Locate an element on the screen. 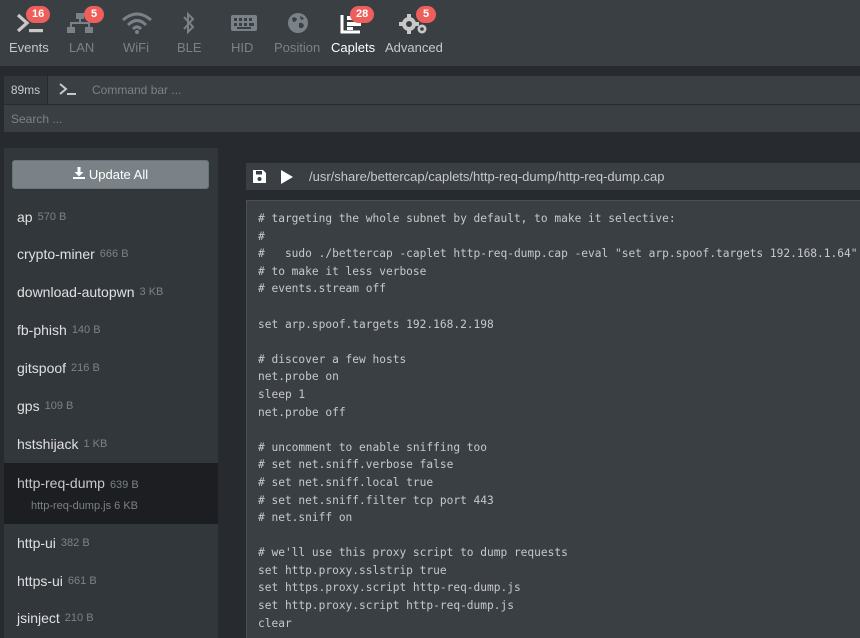  caplet-item-gitspoof: gitspoof 216 B is located at coordinates (111, 368).